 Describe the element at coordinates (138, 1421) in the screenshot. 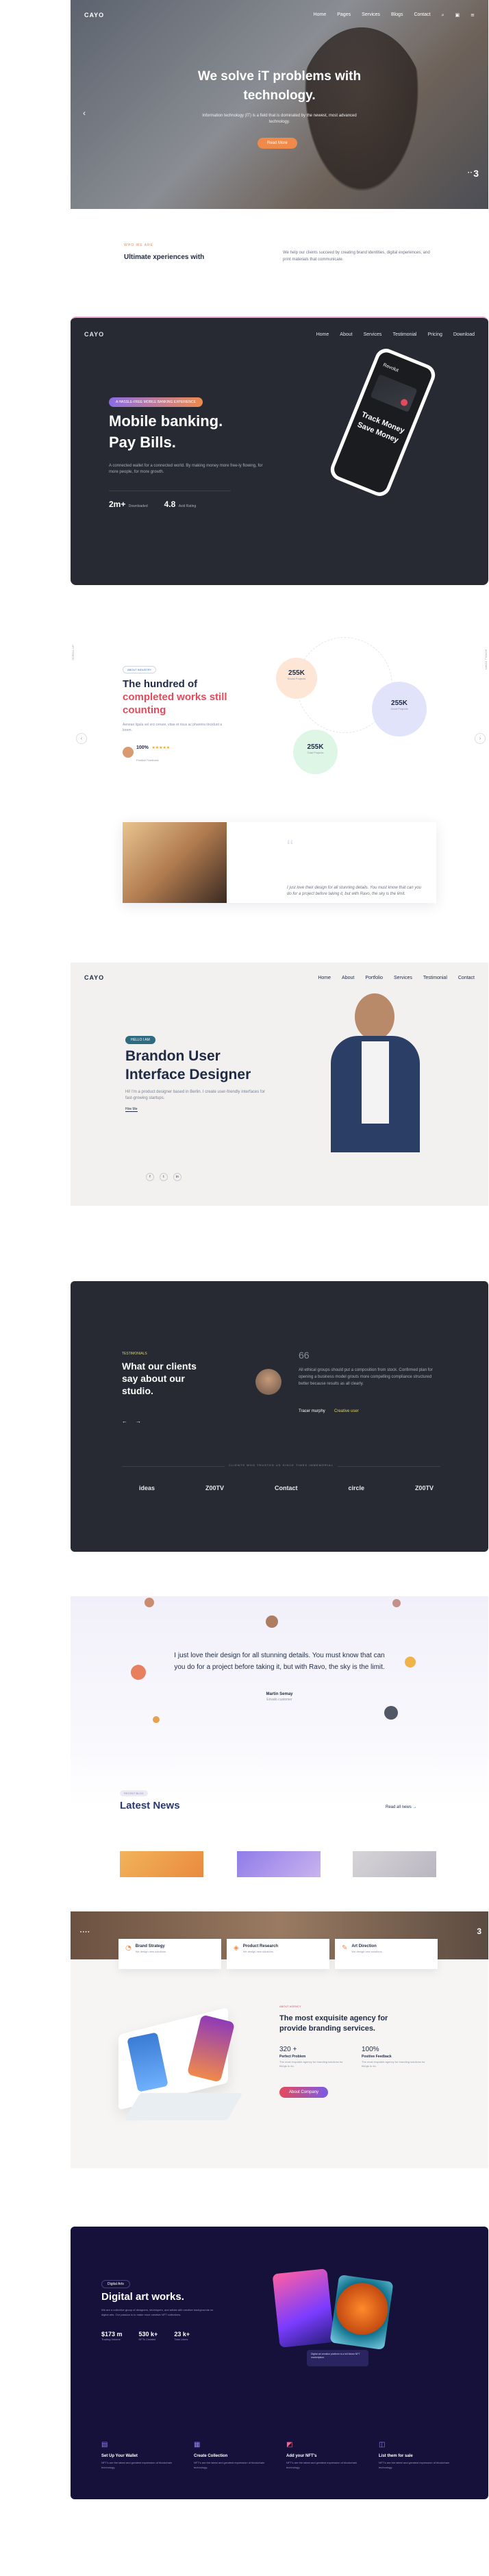

I see `next-button: →` at that location.